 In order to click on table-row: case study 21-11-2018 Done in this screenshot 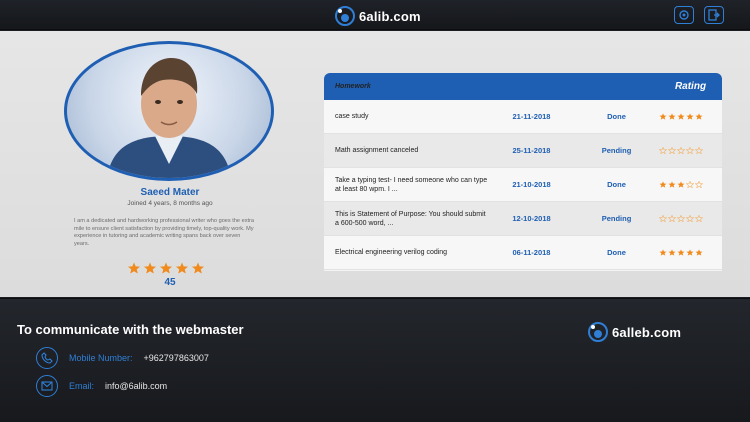, I will do `click(523, 117)`.